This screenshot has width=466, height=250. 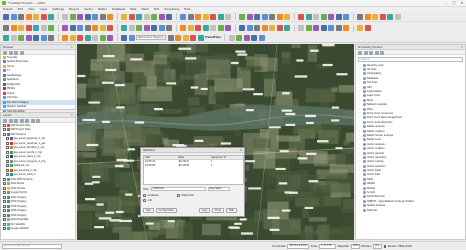 I want to click on tool-44-icon, so click(x=367, y=16).